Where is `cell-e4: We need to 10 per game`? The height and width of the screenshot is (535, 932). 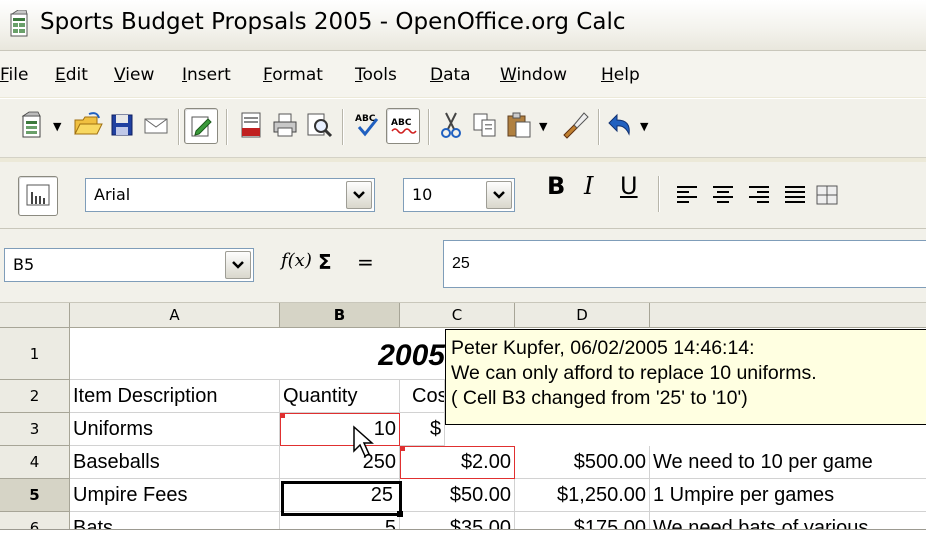
cell-e4: We need to 10 per game is located at coordinates (788, 462).